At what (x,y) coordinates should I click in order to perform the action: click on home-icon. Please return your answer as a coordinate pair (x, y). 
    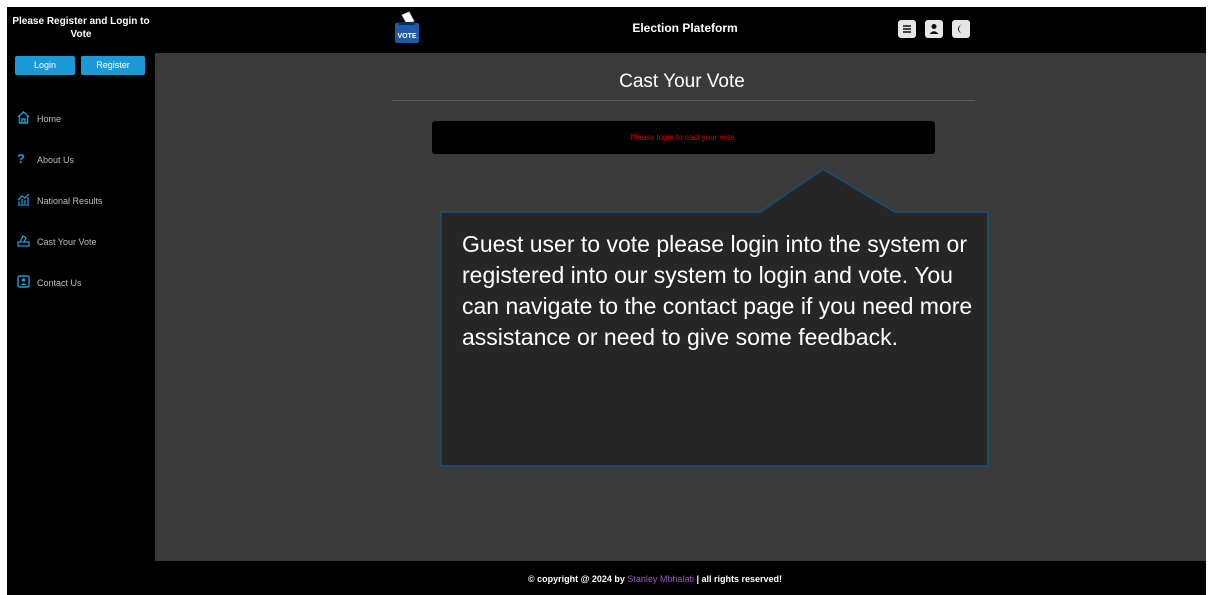
    Looking at the image, I should click on (23, 117).